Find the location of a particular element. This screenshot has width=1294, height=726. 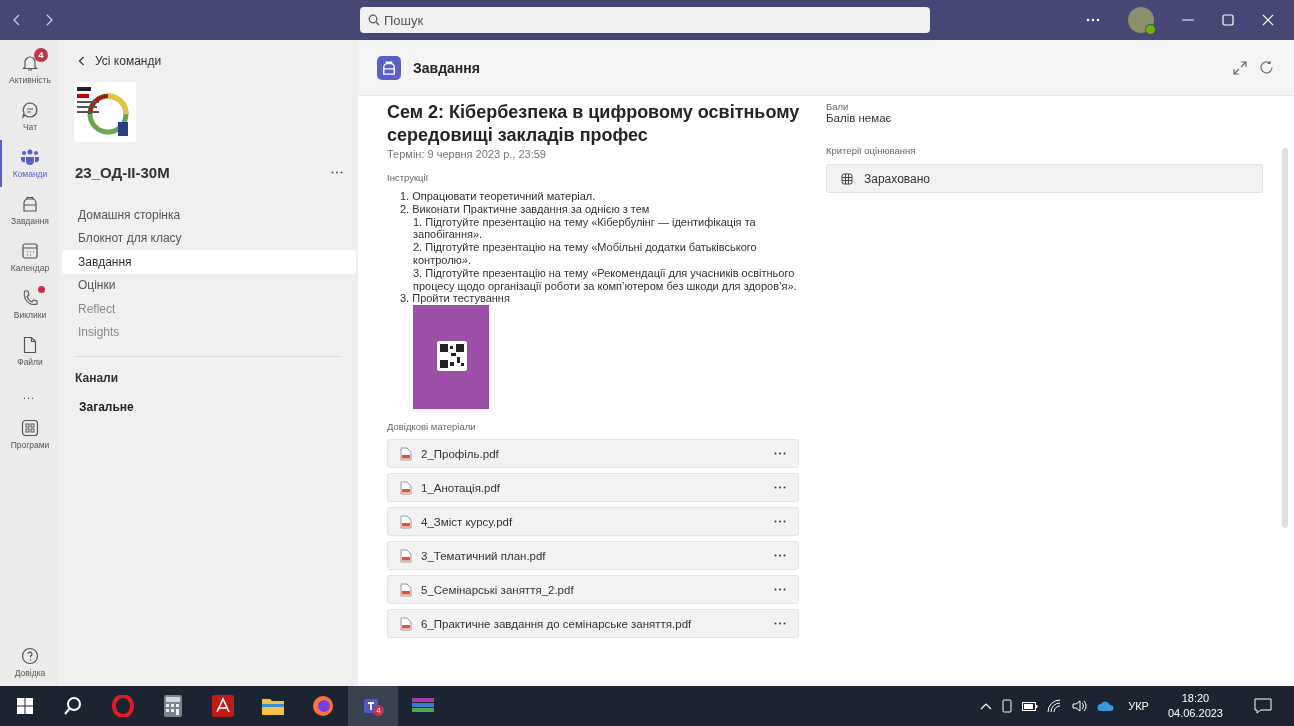

rubric-label: Критерії оцінювання is located at coordinates (871, 150).